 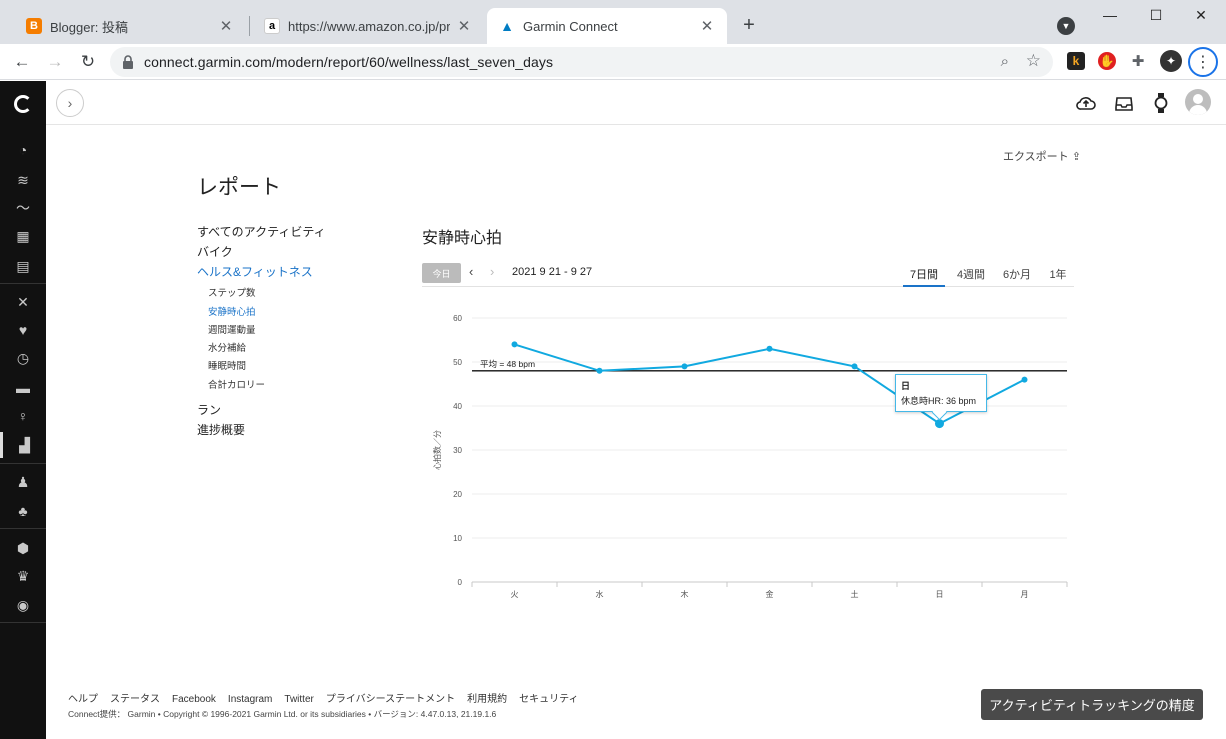 I want to click on extension-stop-icon: ✋, so click(x=1107, y=61).